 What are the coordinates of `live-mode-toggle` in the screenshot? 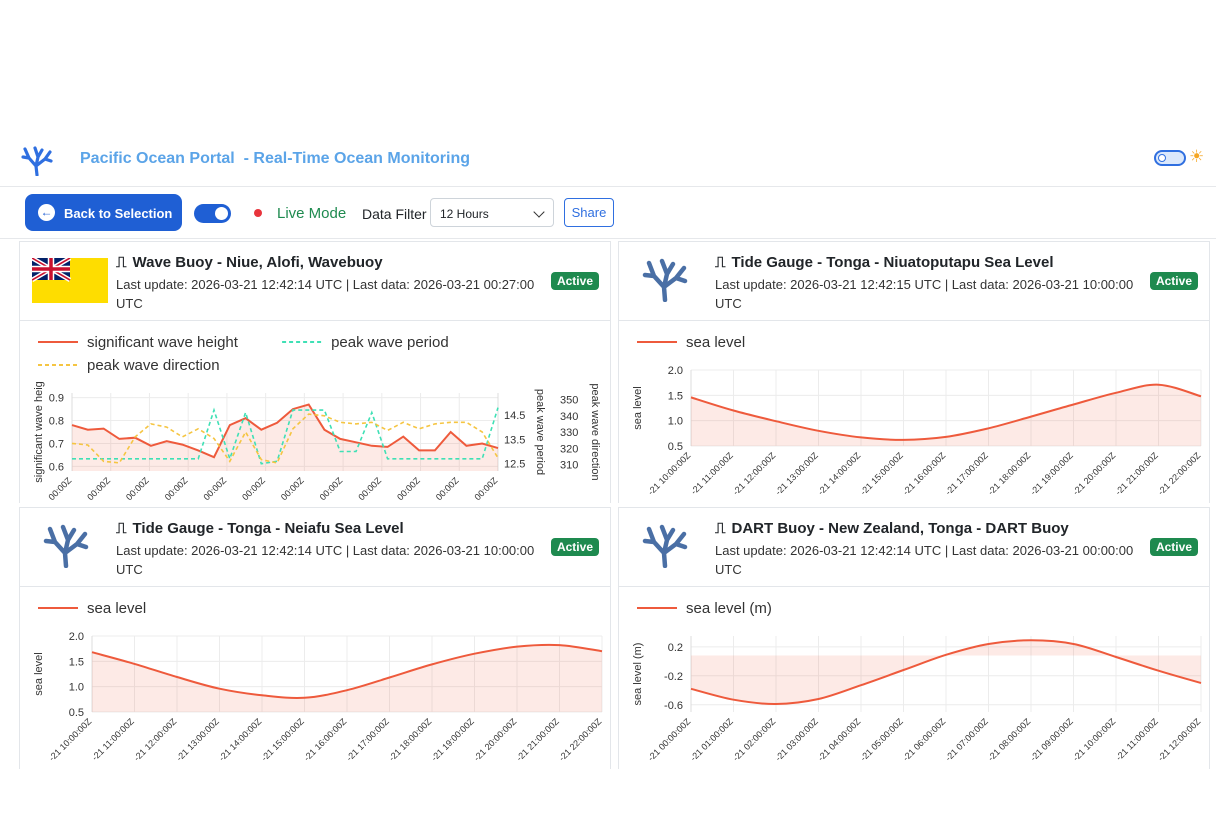 It's located at (212, 213).